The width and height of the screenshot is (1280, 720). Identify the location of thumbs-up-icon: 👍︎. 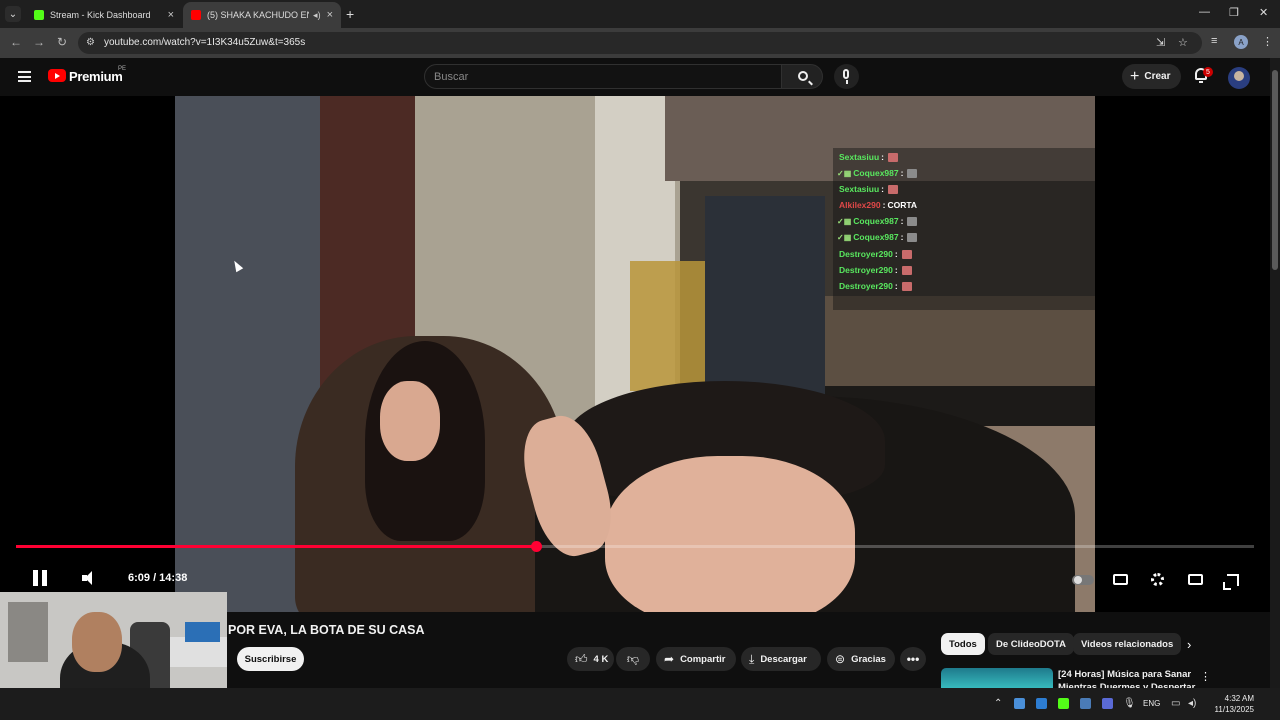
(581, 658).